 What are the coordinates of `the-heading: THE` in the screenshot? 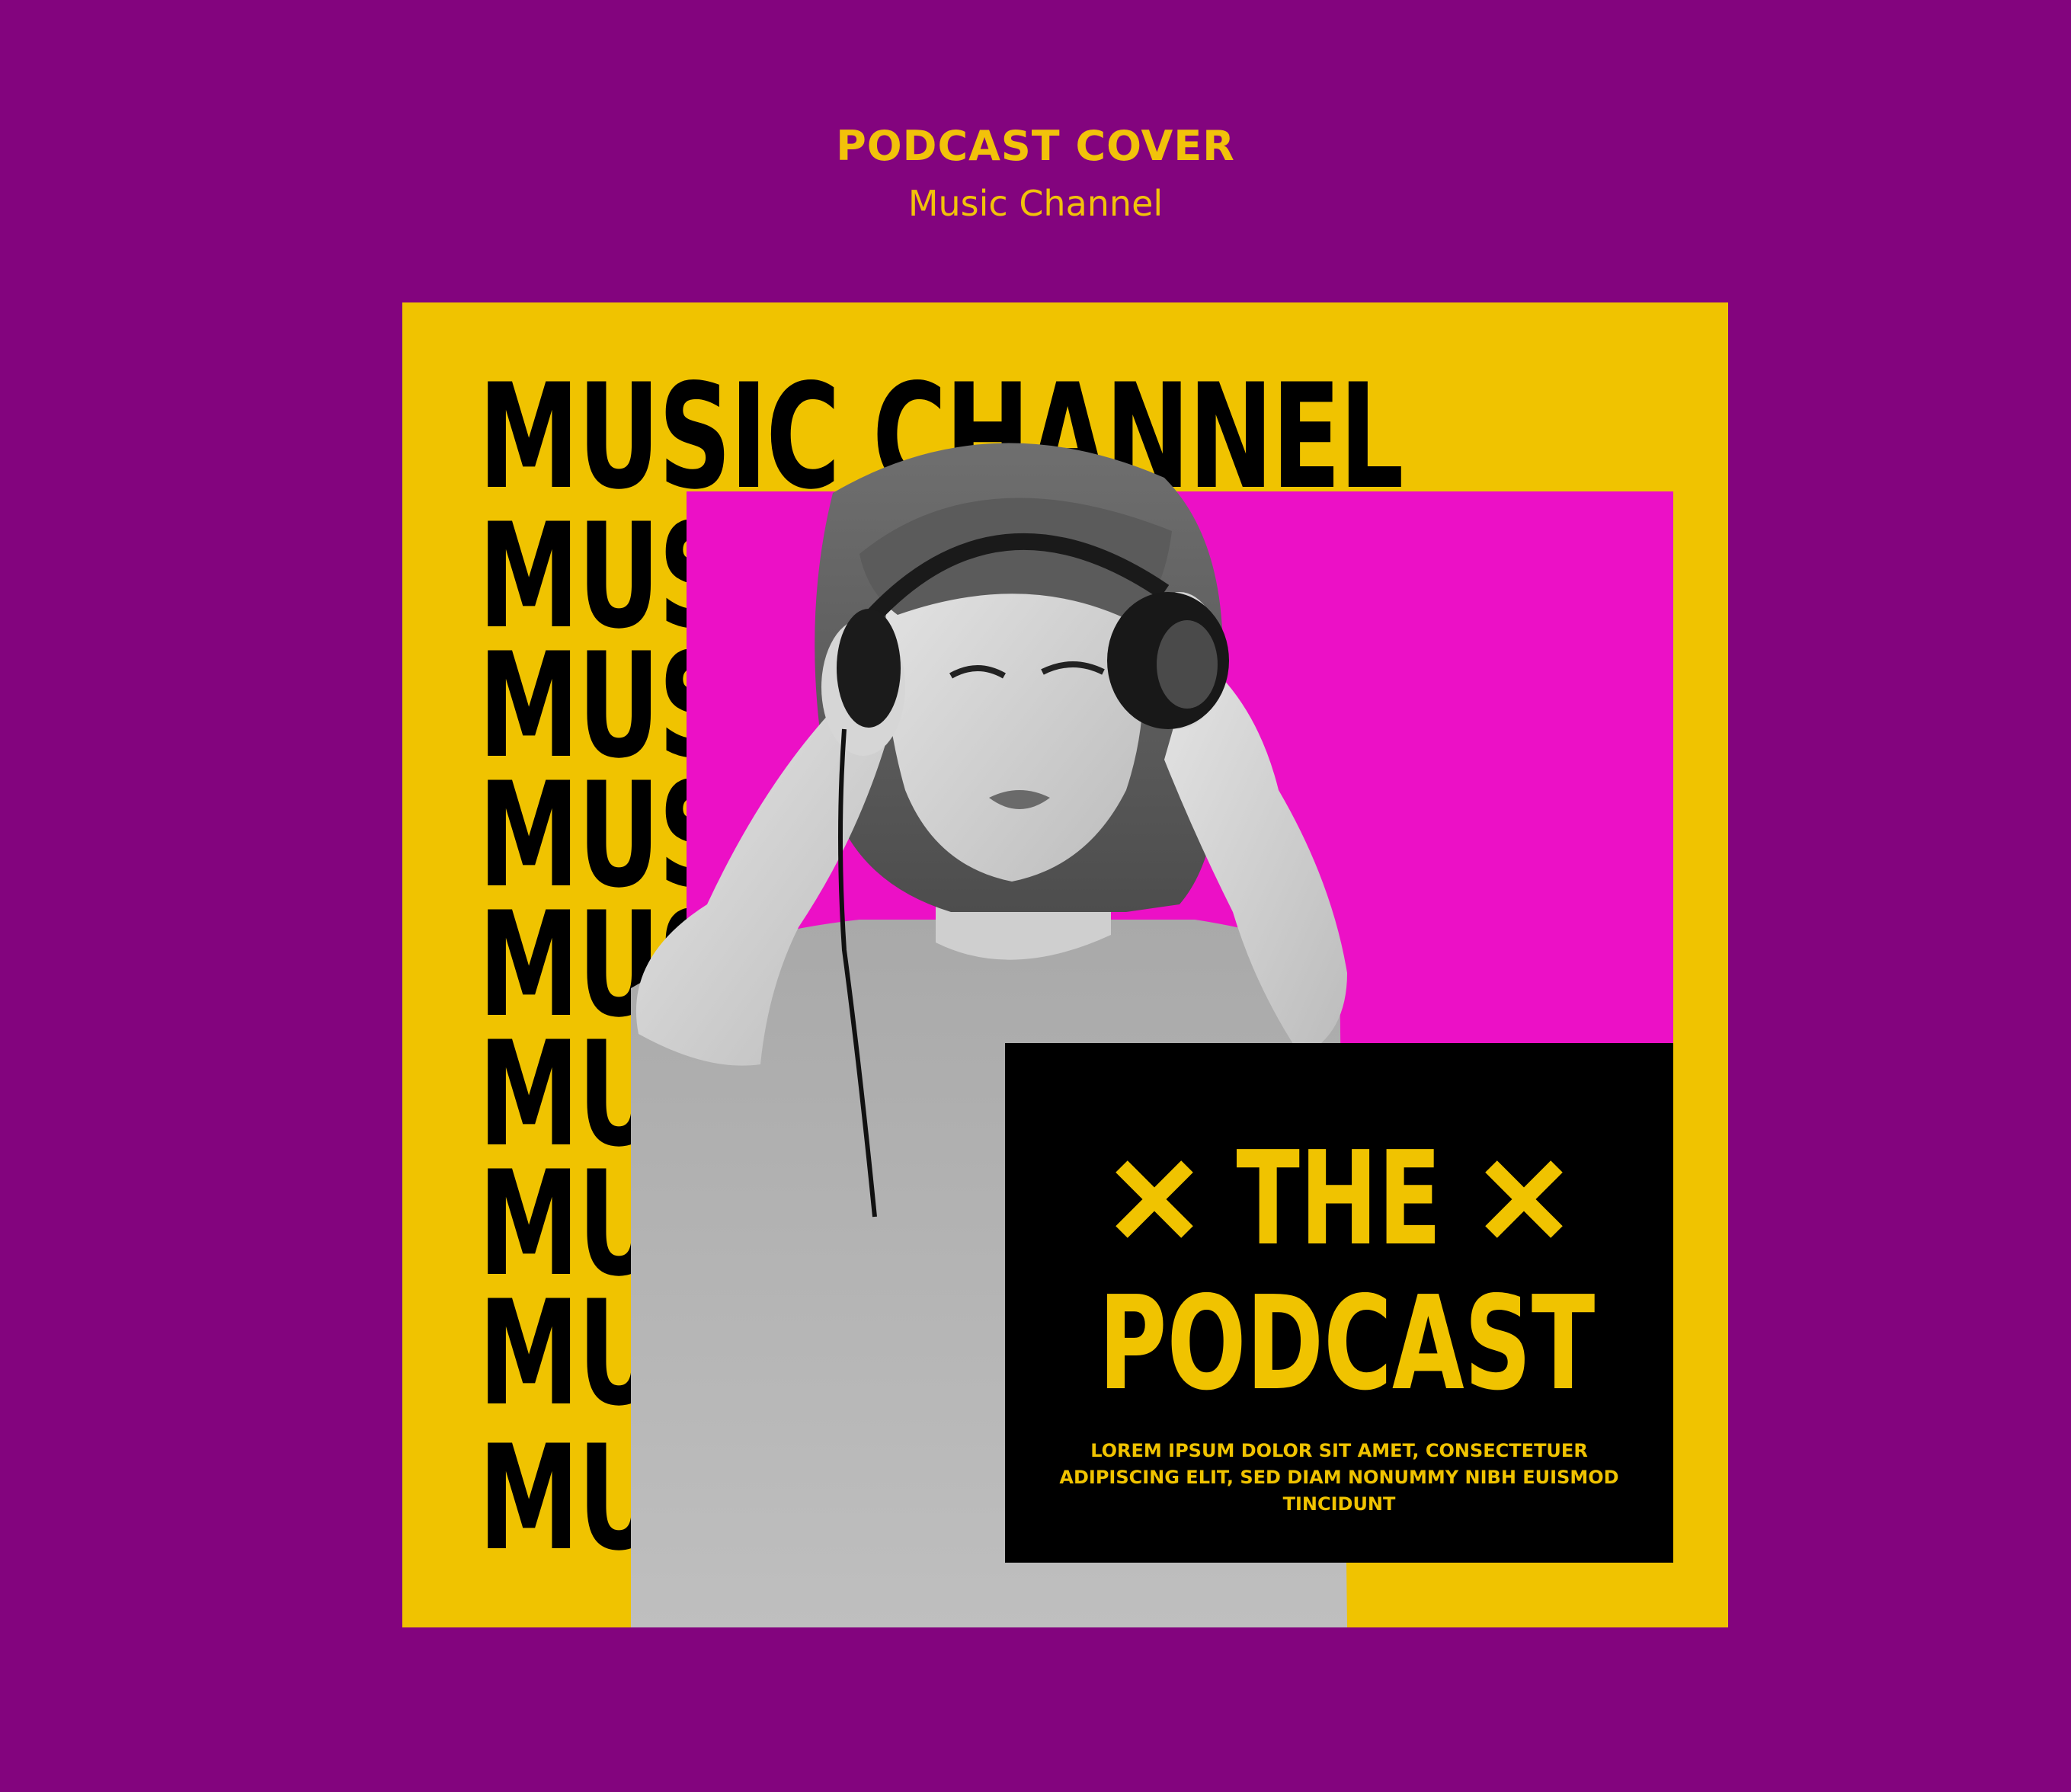 It's located at (1339, 1199).